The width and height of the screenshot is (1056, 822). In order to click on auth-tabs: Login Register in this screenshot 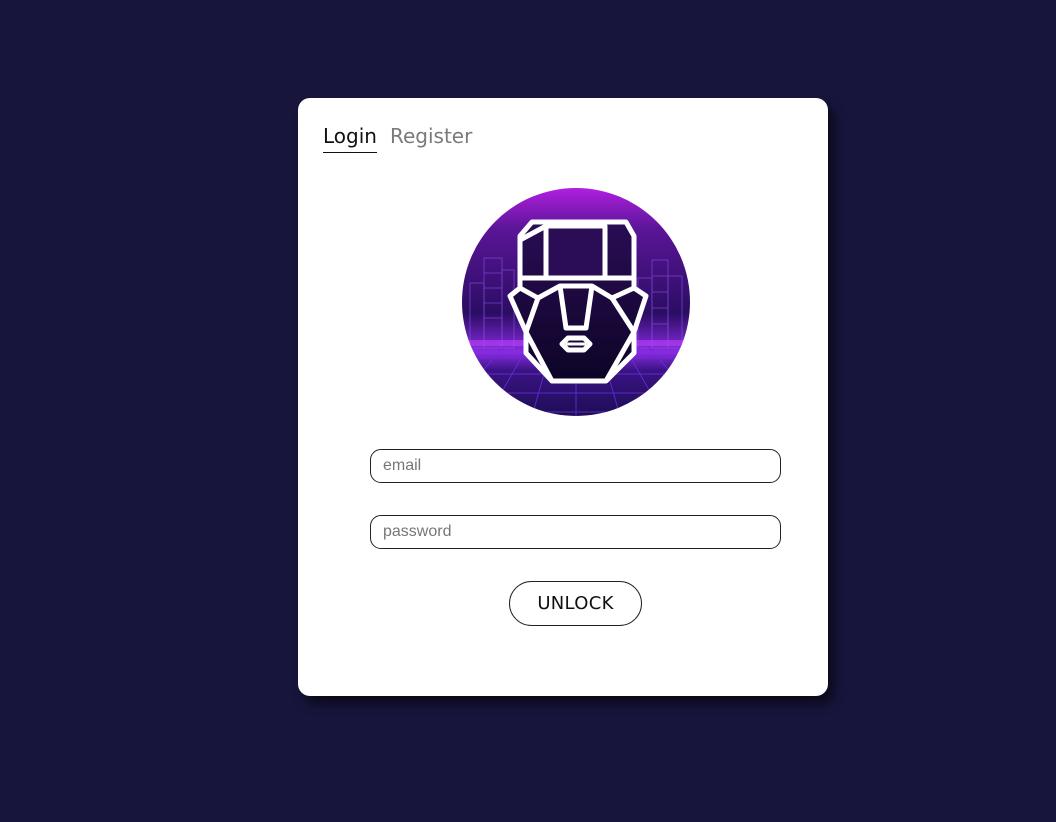, I will do `click(397, 137)`.